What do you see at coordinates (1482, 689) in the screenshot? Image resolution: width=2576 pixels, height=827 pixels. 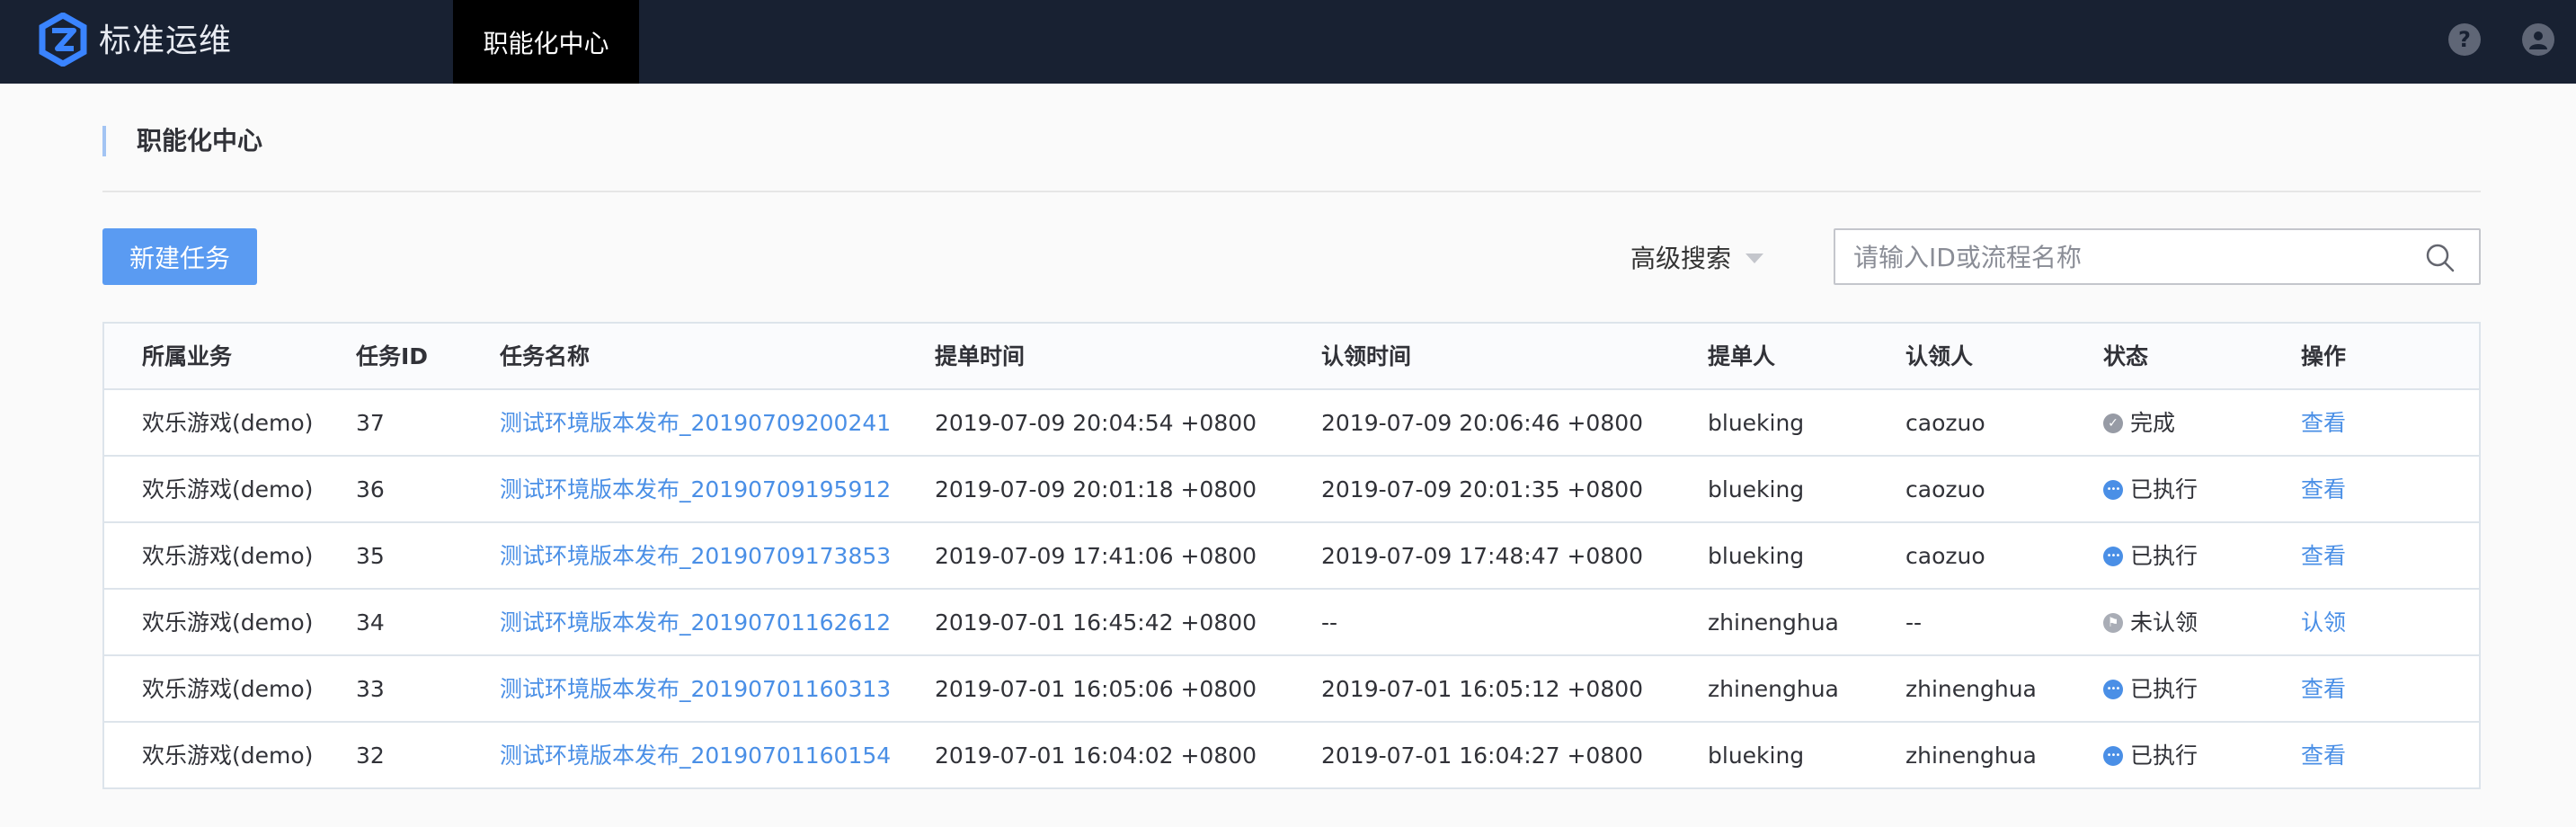 I see `cell-claim-time: 2019-07-01 16:05:12 +0800` at bounding box center [1482, 689].